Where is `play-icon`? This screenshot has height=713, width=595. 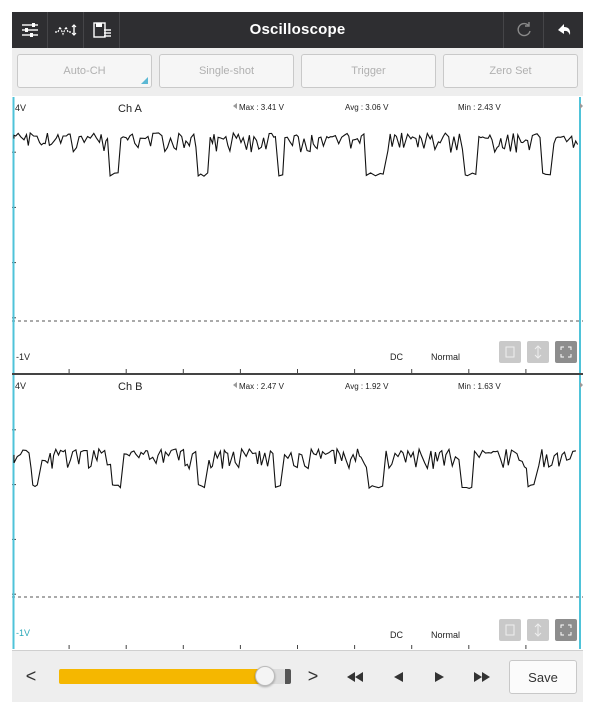
play-icon is located at coordinates (439, 676).